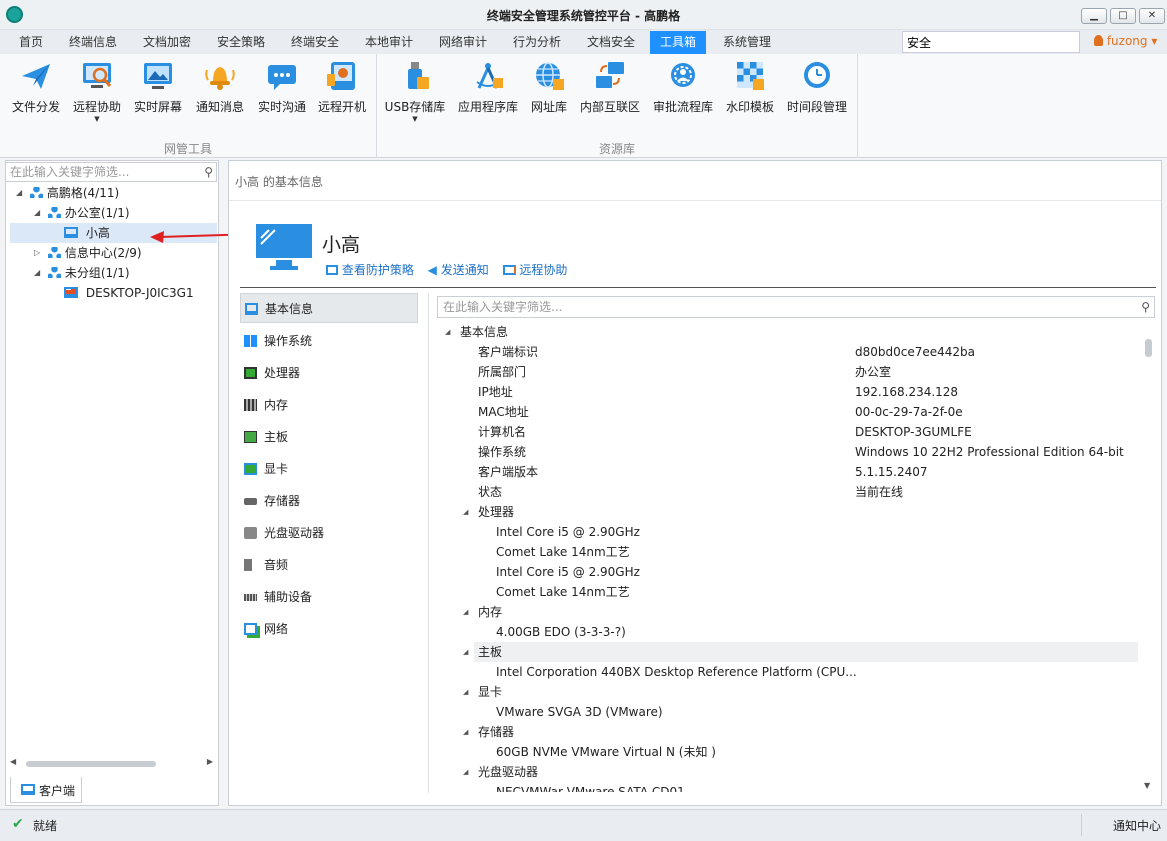  Describe the element at coordinates (508, 772) in the screenshot. I see `section-title: 光盘驱动器` at that location.